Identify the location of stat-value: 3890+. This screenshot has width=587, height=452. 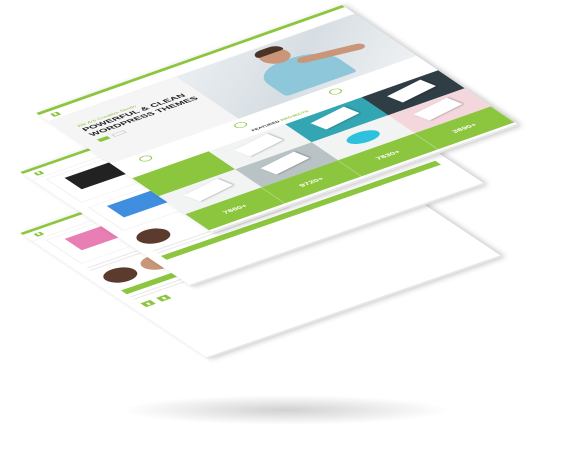
(464, 128).